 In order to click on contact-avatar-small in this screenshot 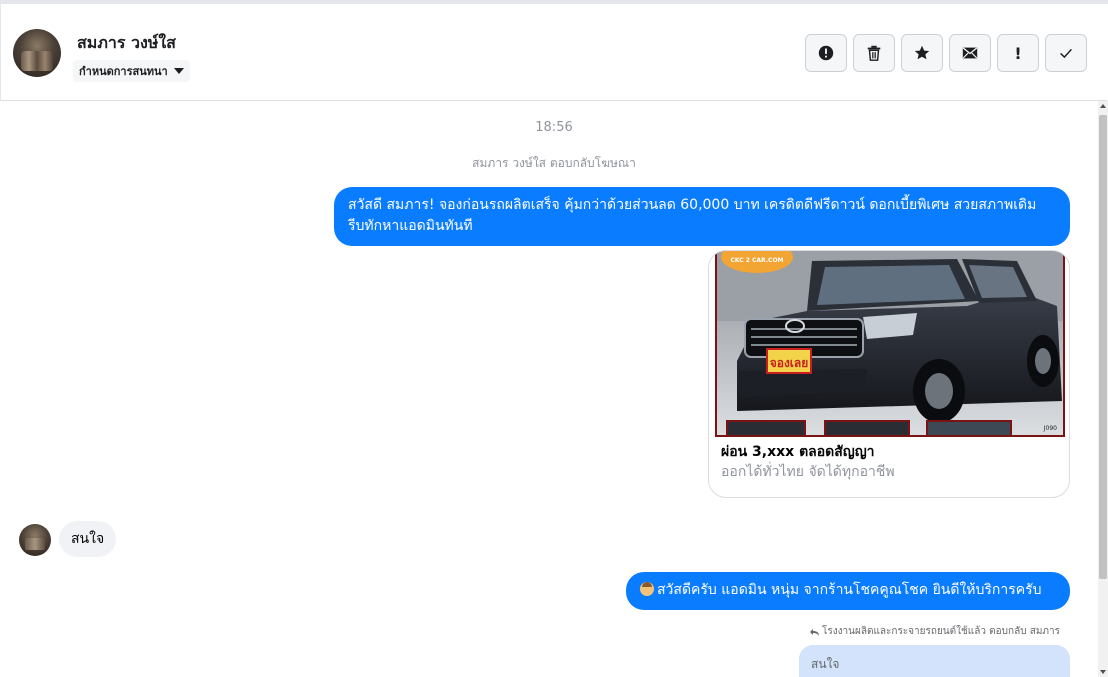, I will do `click(35, 540)`.